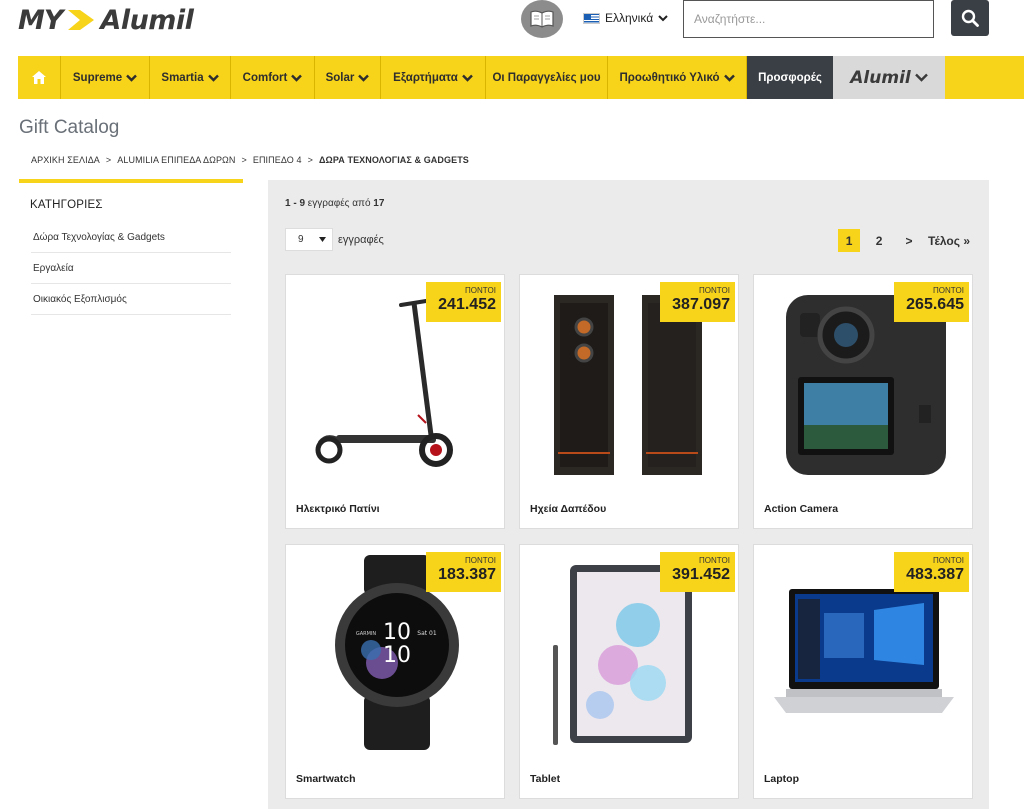 This screenshot has height=809, width=1024. What do you see at coordinates (545, 779) in the screenshot?
I see `product-name: Tablet` at bounding box center [545, 779].